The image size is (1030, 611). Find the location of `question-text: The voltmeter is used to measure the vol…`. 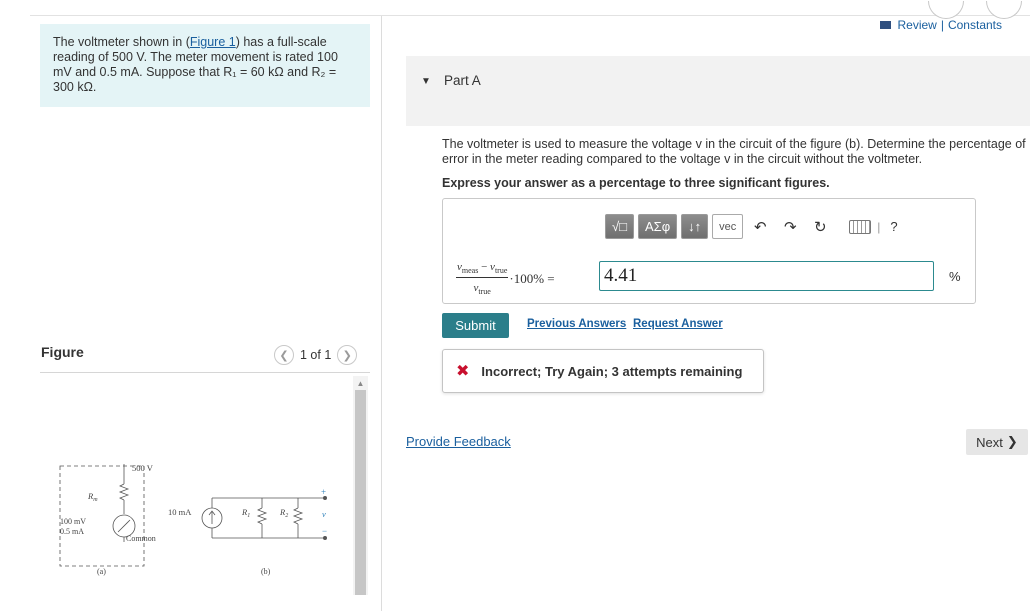

question-text: The voltmeter is used to measure the vol… is located at coordinates (734, 151).